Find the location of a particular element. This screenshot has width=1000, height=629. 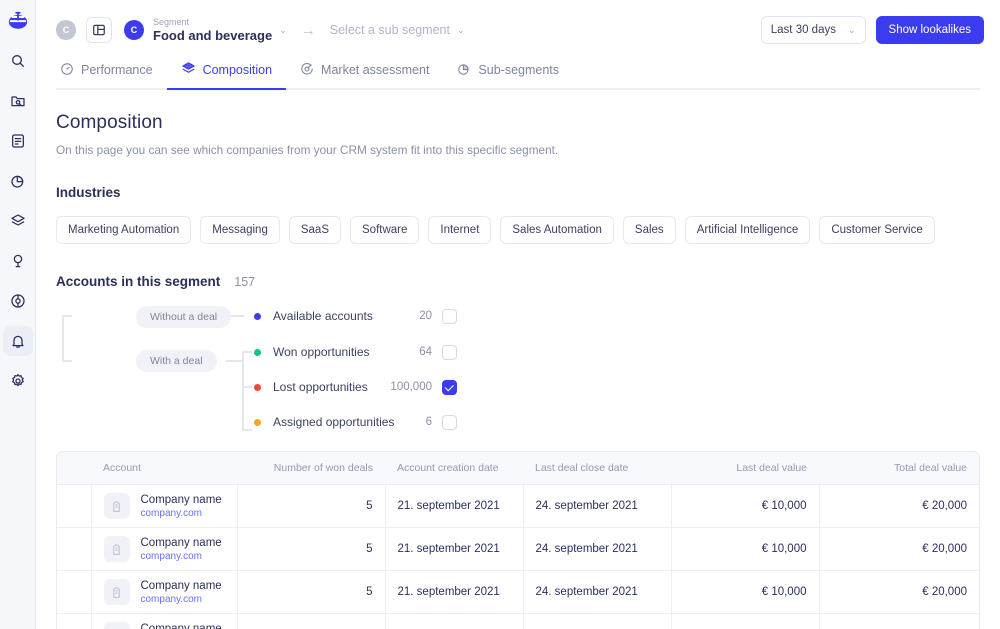

sub-segment-placeholder: Select a sub segment is located at coordinates (389, 30).